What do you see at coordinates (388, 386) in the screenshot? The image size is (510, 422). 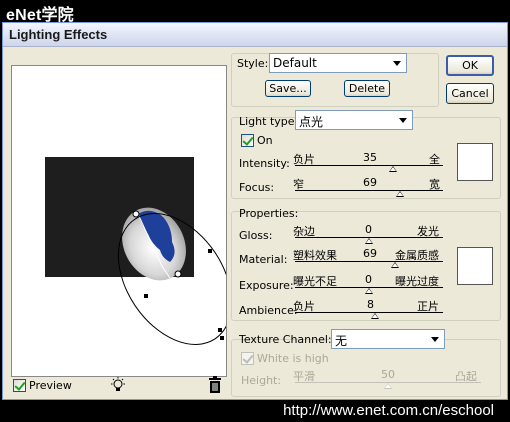 I see `height-slider-thumb` at bounding box center [388, 386].